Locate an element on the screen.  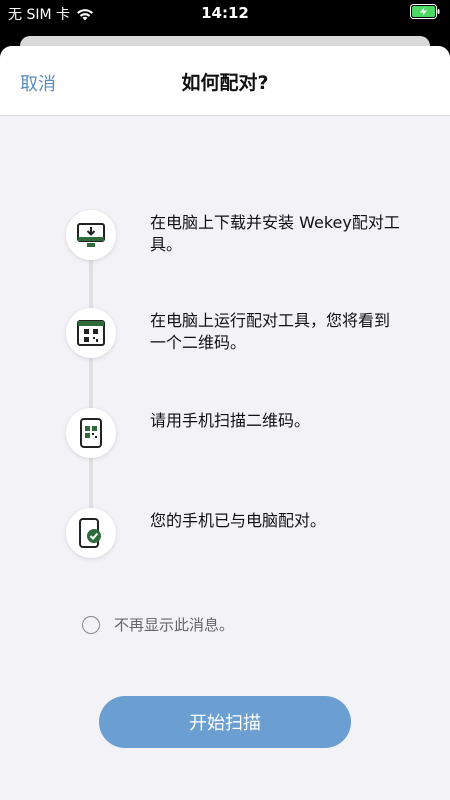
step-text: 在电脑上下载并安装 Wekey配对工具。 is located at coordinates (275, 233).